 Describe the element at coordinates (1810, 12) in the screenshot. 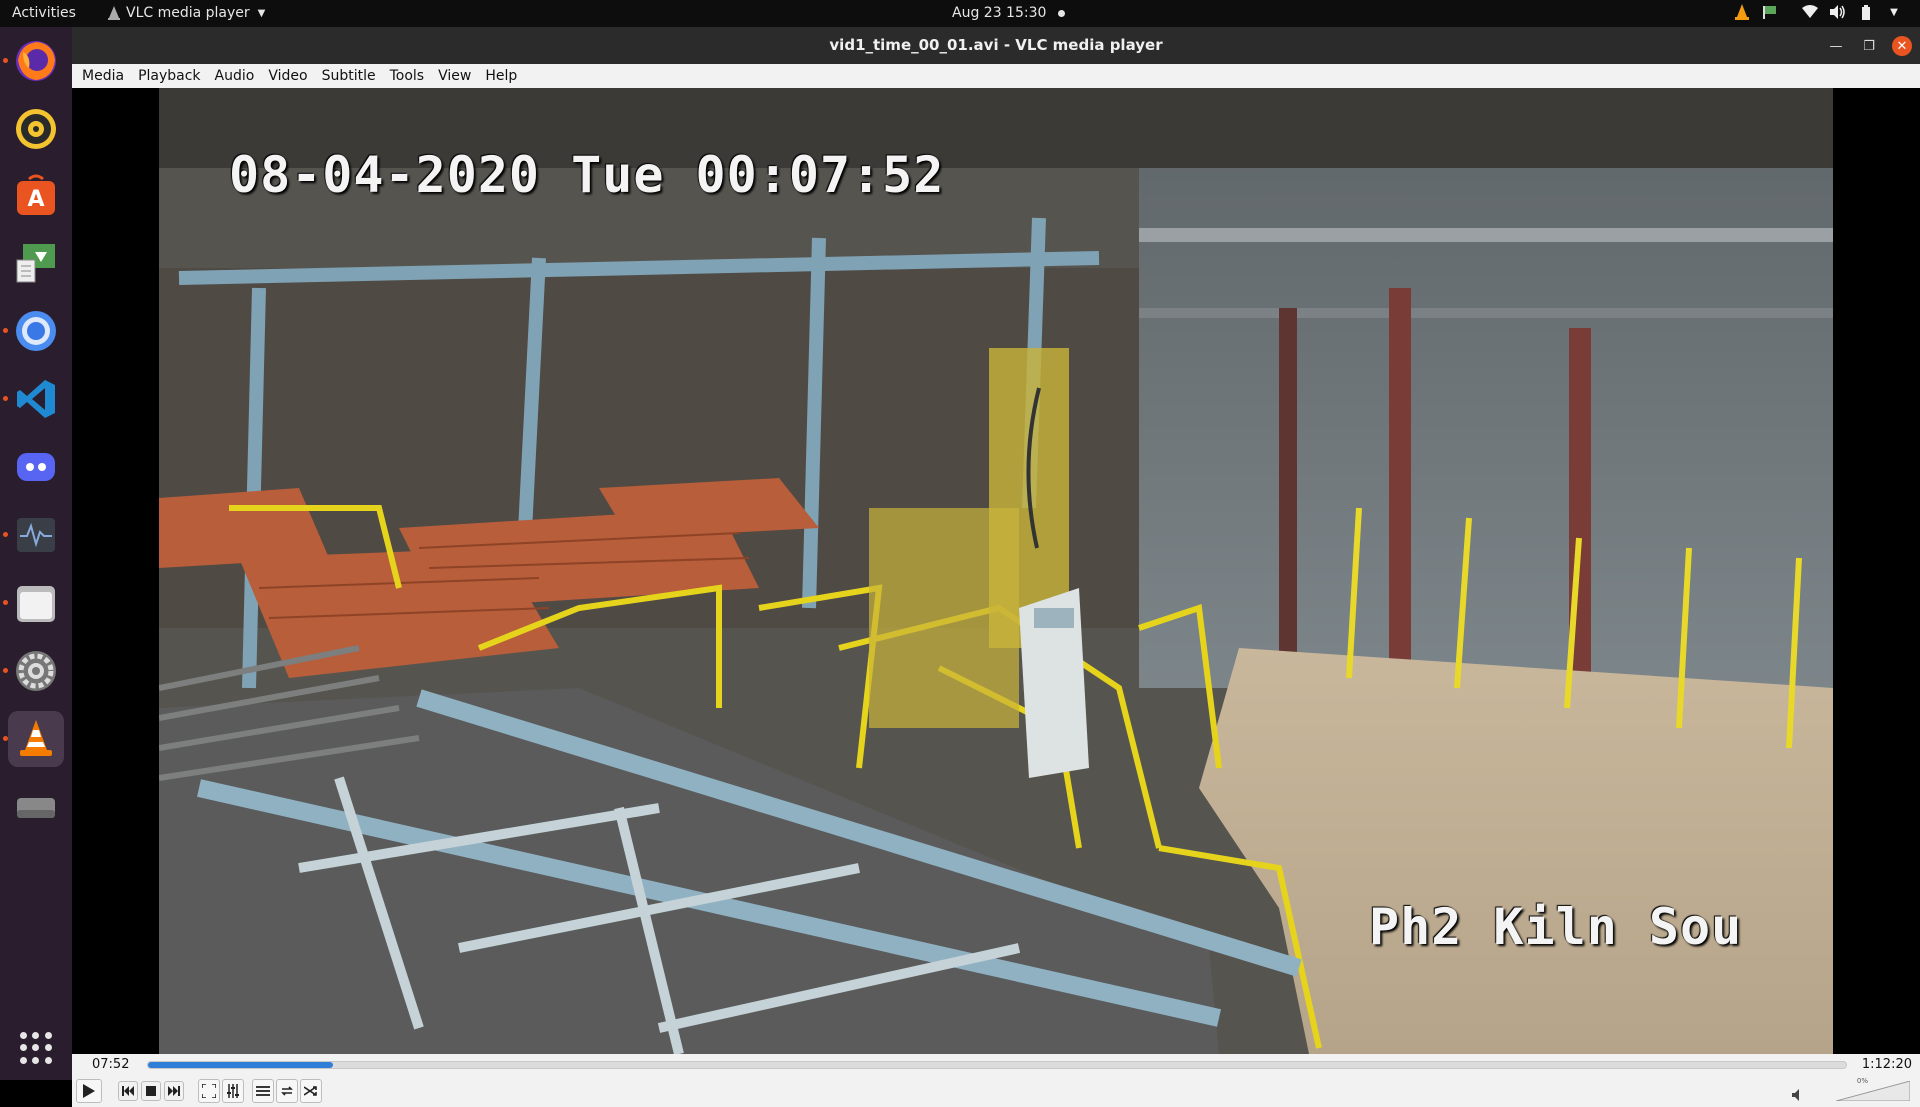

I see `wifi-icon` at that location.